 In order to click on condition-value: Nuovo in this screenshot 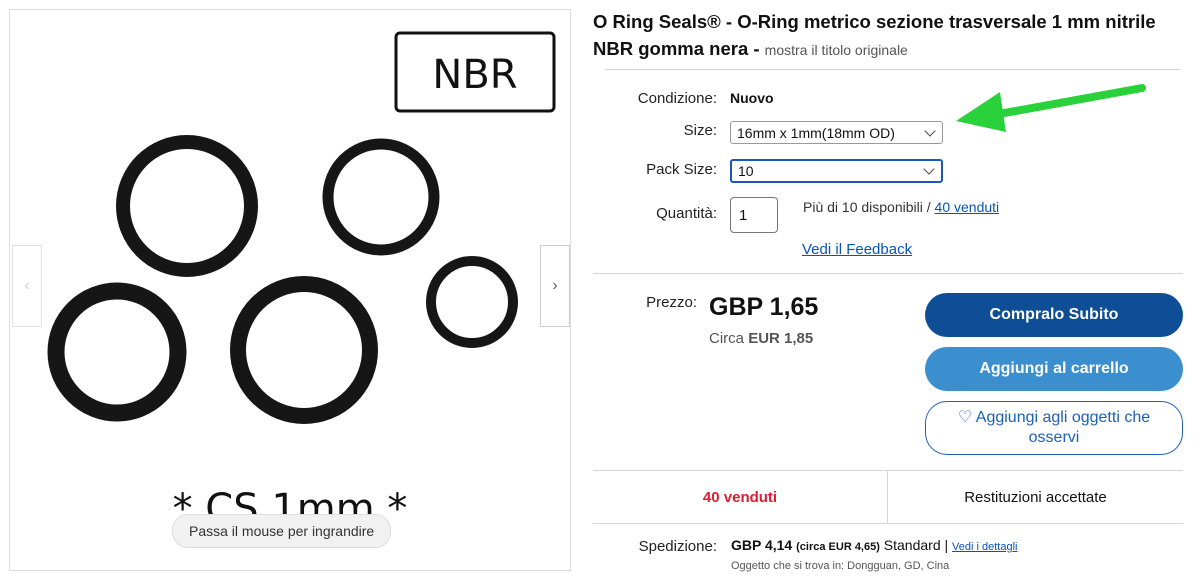, I will do `click(752, 98)`.